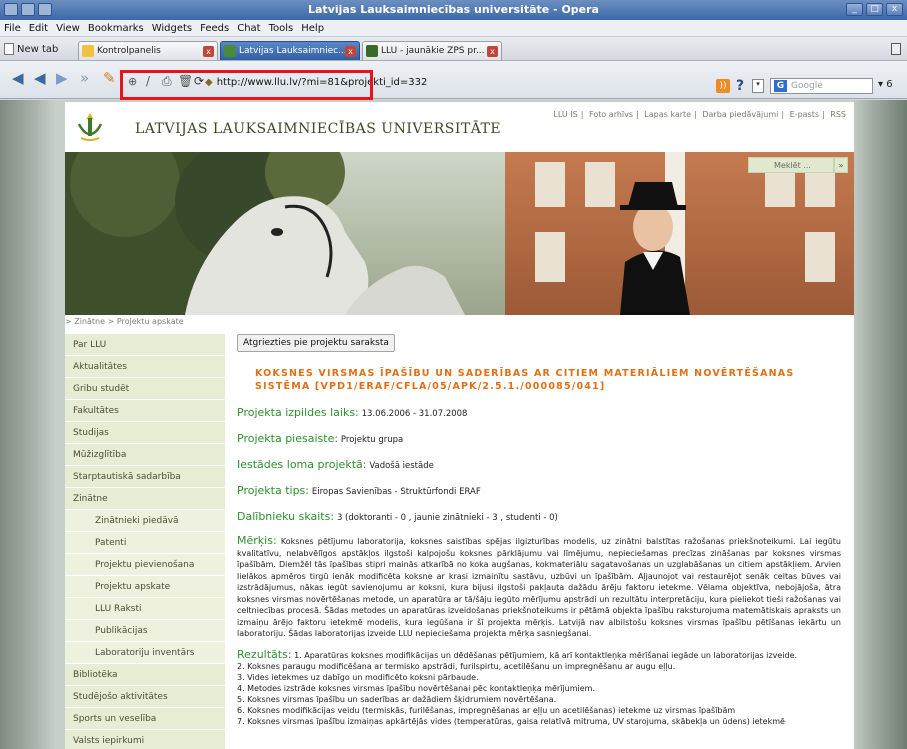 The width and height of the screenshot is (907, 749). What do you see at coordinates (288, 438) in the screenshot?
I see `field-label: Projekta piesaiste:` at bounding box center [288, 438].